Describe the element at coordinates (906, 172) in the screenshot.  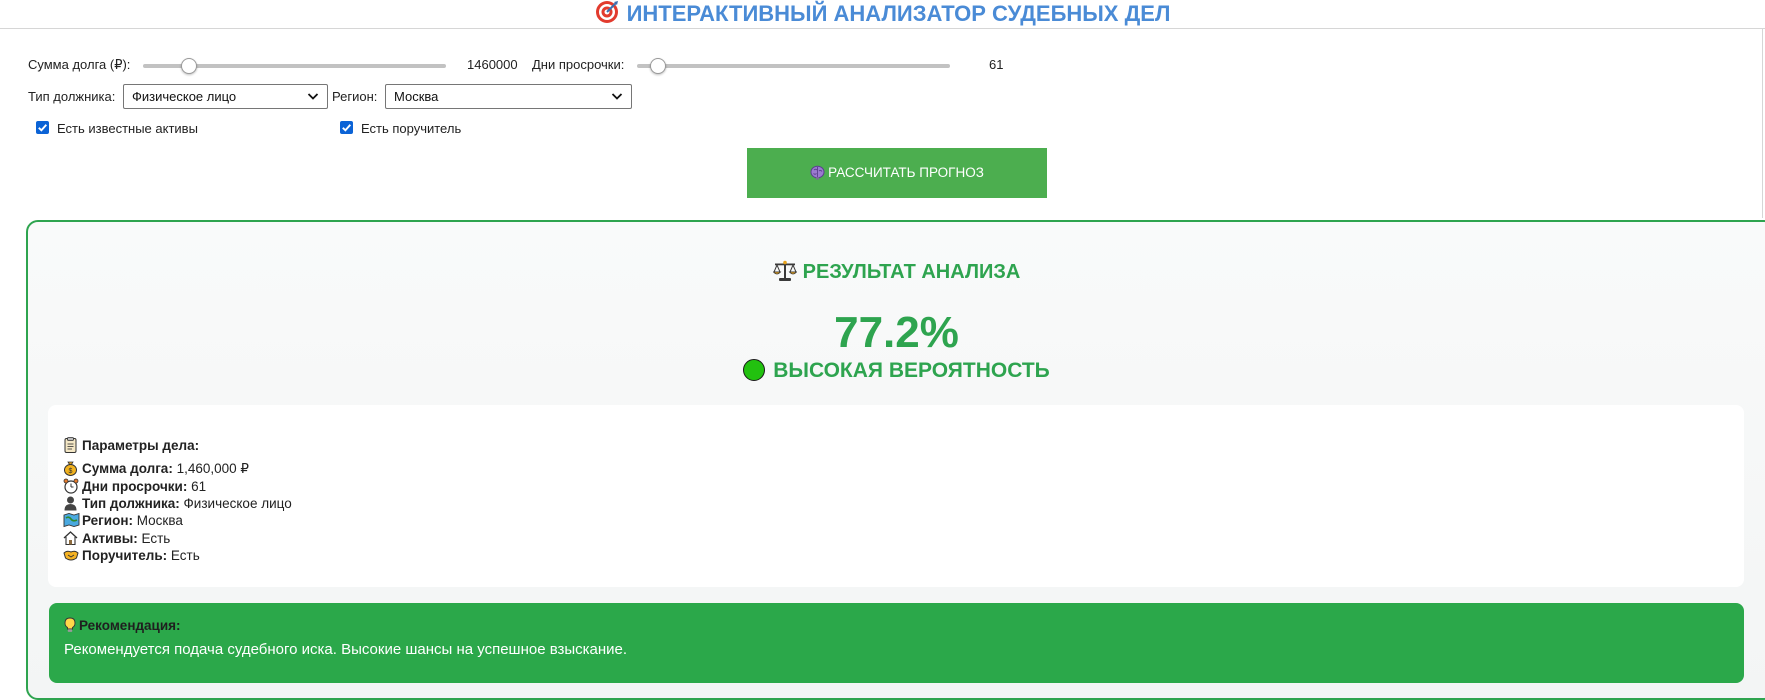
I see `calculate-forecast-label: РАССЧИТАТЬ ПРОГНОЗ` at that location.